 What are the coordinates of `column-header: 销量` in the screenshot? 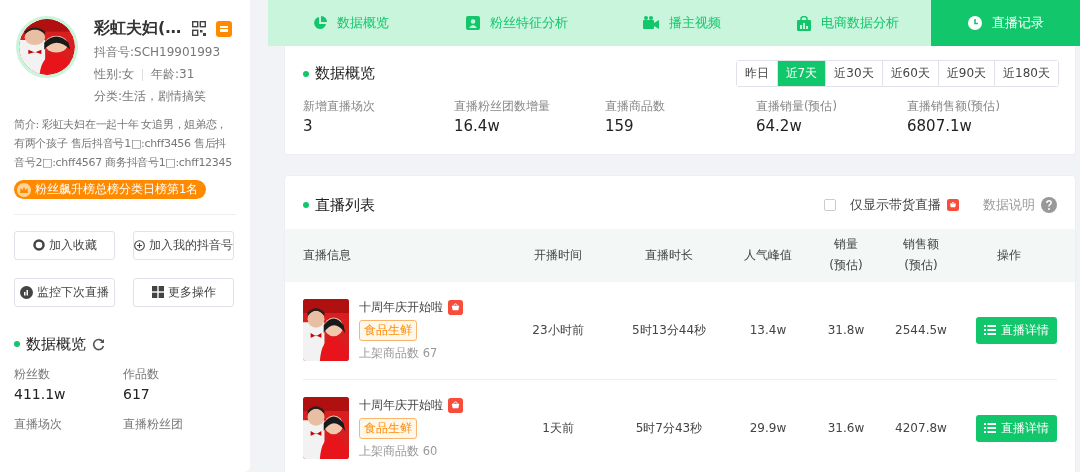 It's located at (846, 245).